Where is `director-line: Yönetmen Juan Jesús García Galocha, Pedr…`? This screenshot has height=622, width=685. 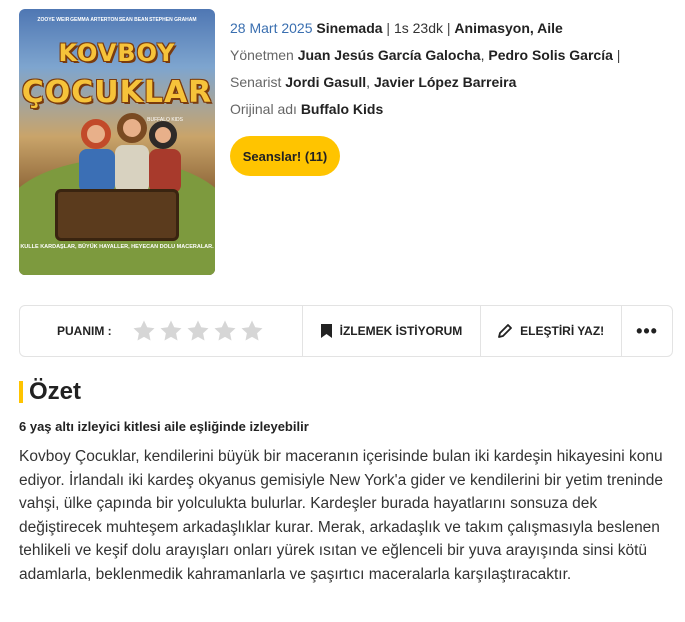 director-line: Yönetmen Juan Jesús García Galocha, Pedr… is located at coordinates (425, 55).